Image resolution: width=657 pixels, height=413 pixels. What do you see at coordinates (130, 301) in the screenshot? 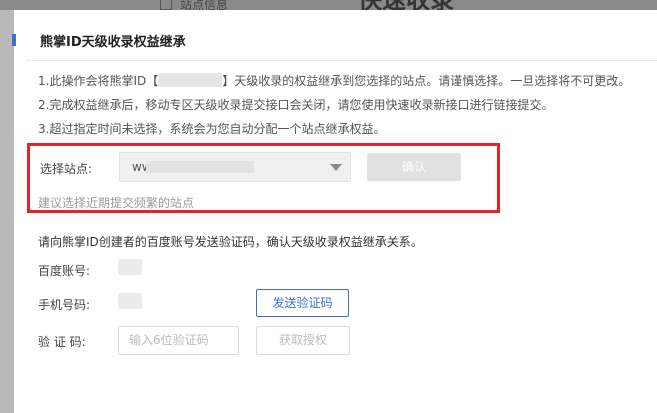
I see `redacted-phone` at bounding box center [130, 301].